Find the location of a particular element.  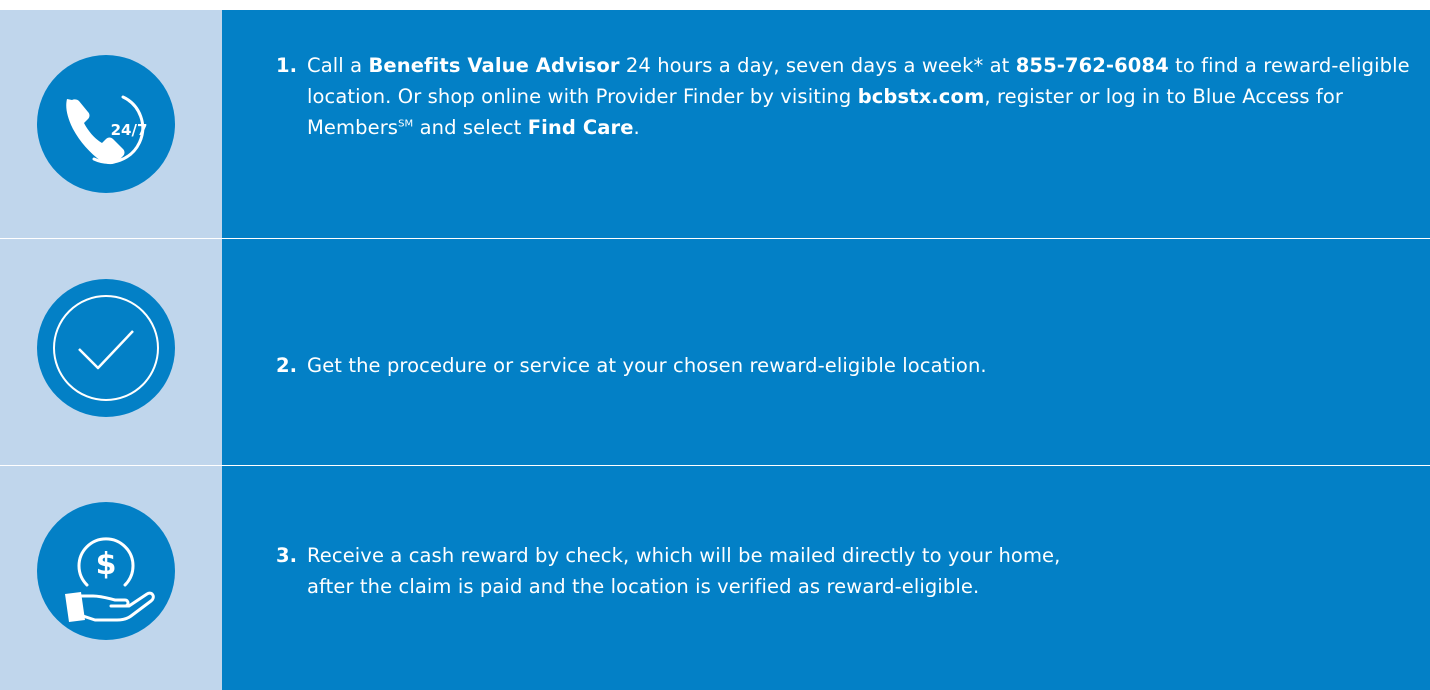

text-segment: and select is located at coordinates (470, 127).